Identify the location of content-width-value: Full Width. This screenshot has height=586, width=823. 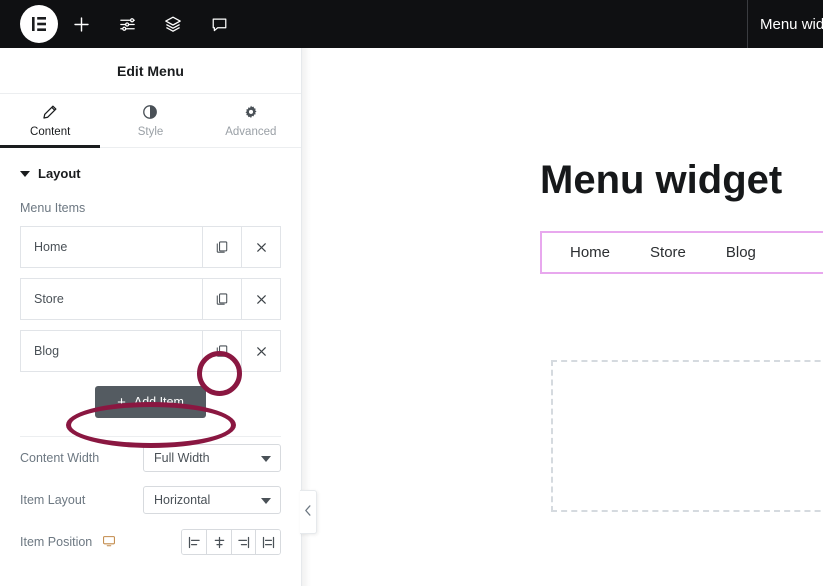
(182, 458).